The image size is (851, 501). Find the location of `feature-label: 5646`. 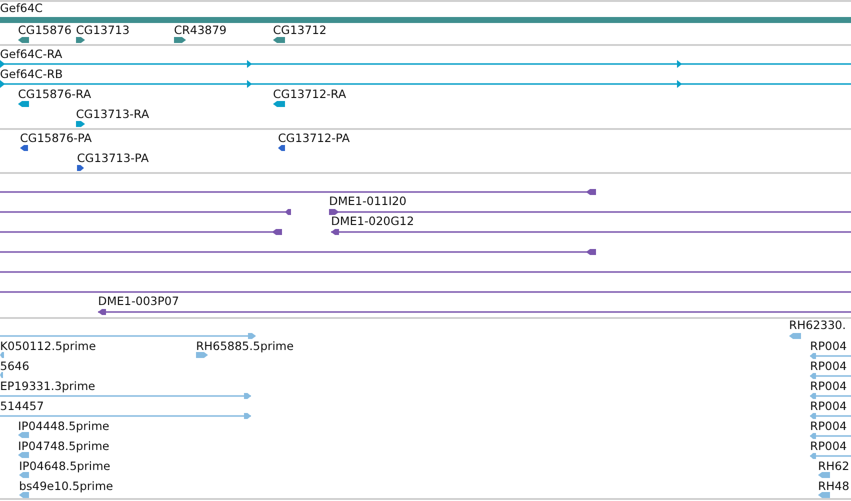

feature-label: 5646 is located at coordinates (15, 366).